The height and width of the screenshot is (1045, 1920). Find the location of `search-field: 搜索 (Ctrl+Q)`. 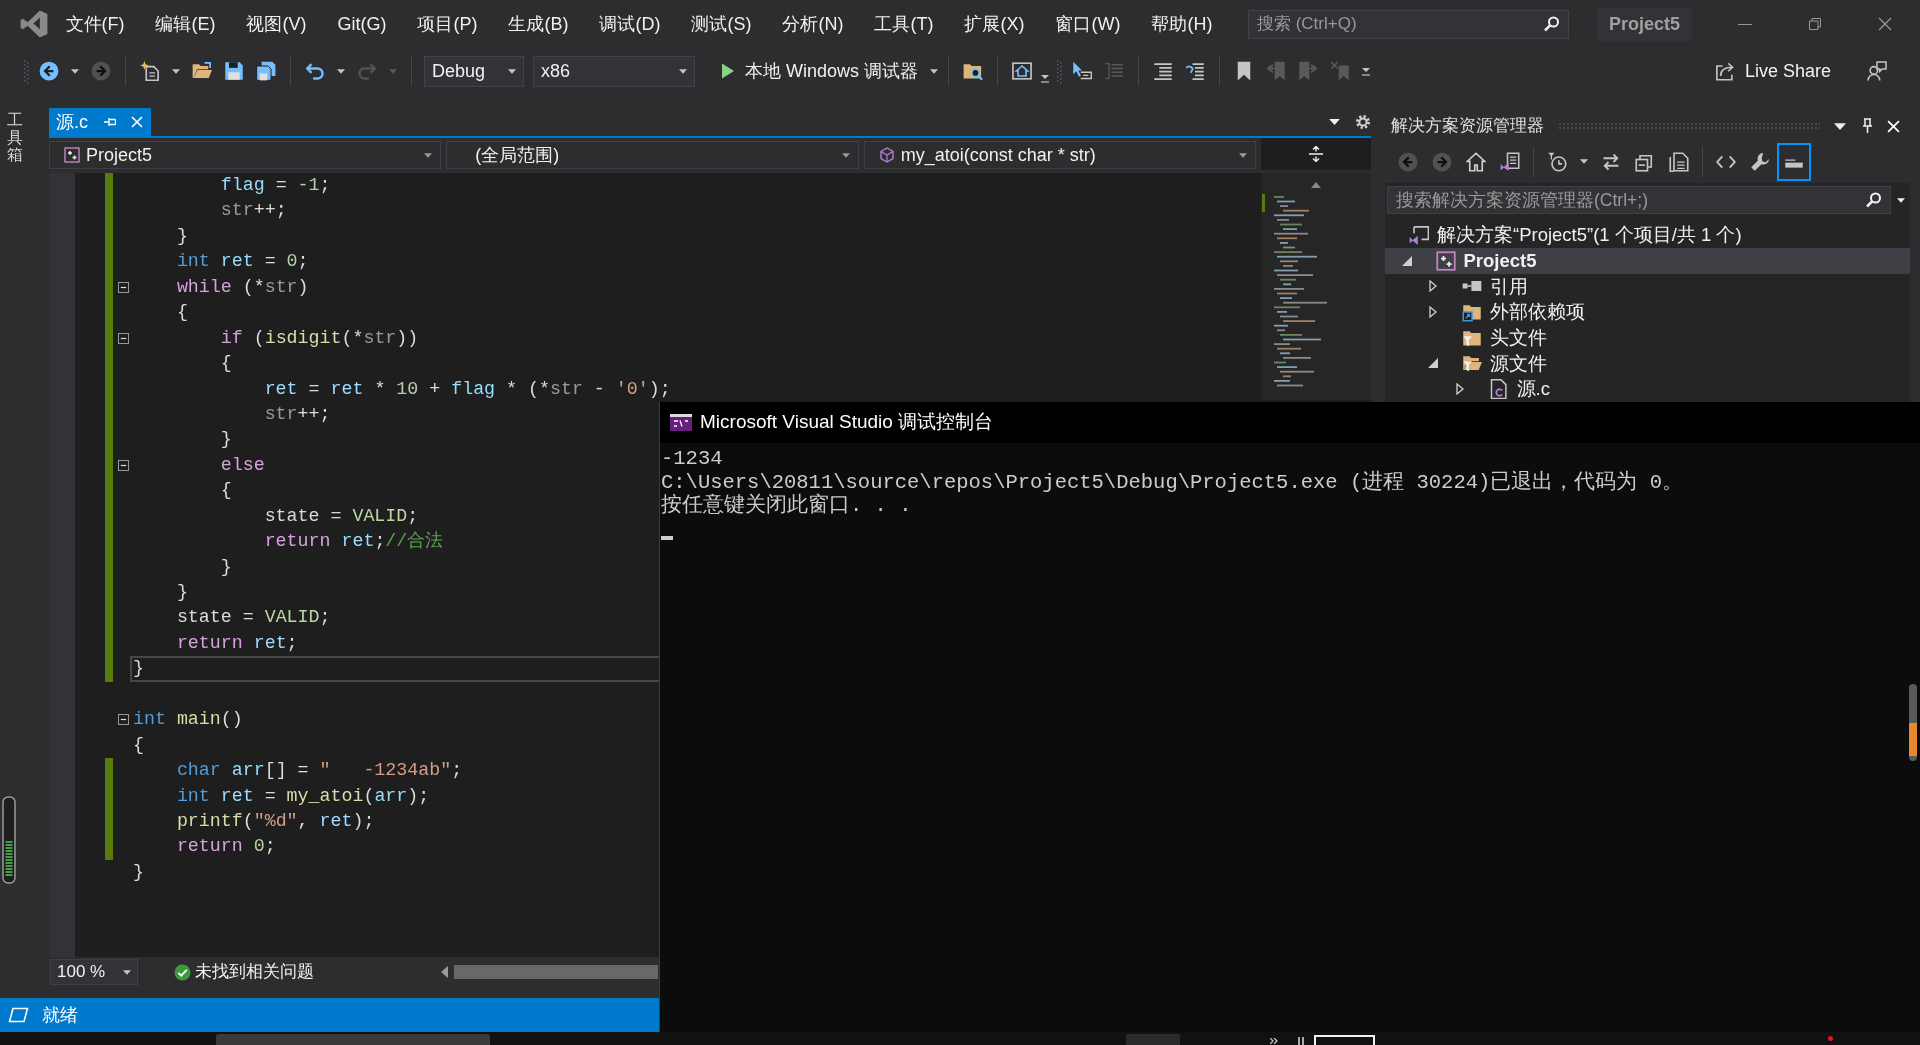

search-field: 搜索 (Ctrl+Q) is located at coordinates (1408, 24).